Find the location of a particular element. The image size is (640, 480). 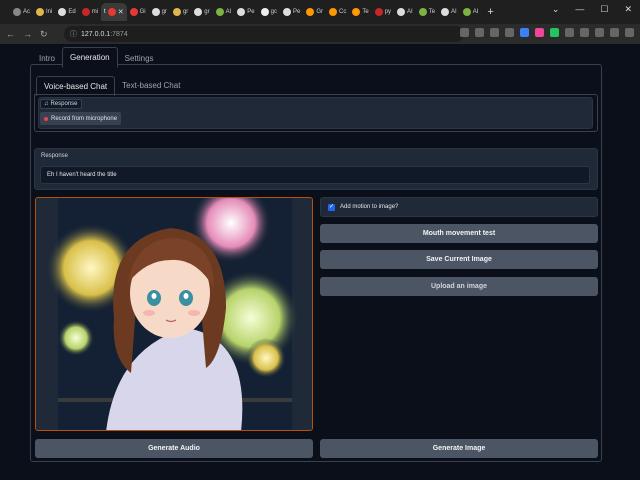

share-icon is located at coordinates (494, 32).